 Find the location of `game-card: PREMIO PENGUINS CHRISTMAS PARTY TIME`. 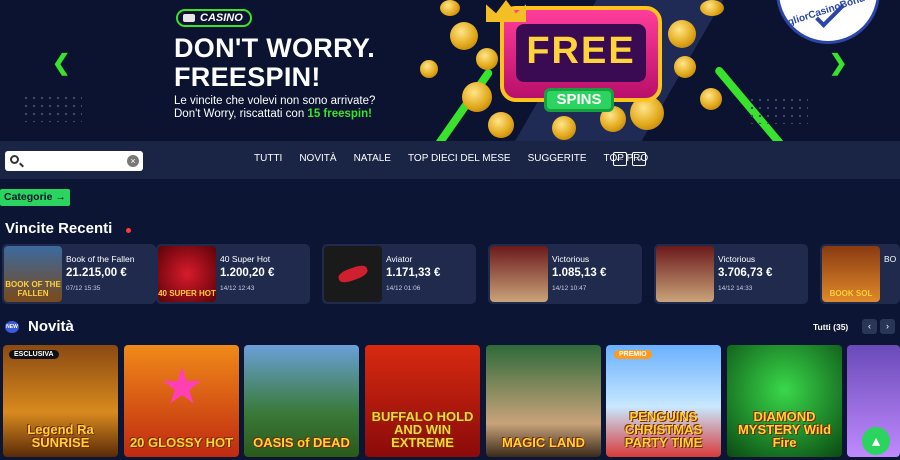

game-card: PREMIO PENGUINS CHRISTMAS PARTY TIME is located at coordinates (663, 401).